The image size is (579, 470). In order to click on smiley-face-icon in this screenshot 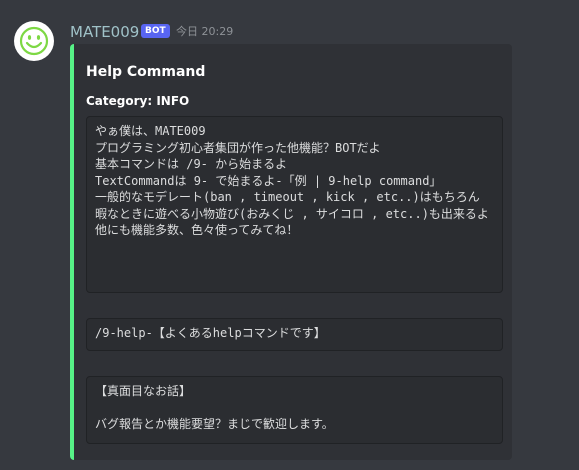, I will do `click(34, 41)`.